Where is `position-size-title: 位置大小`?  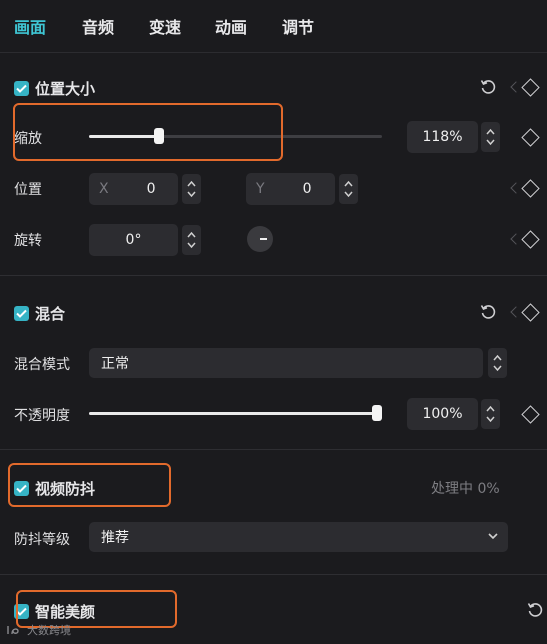
position-size-title: 位置大小 is located at coordinates (65, 89).